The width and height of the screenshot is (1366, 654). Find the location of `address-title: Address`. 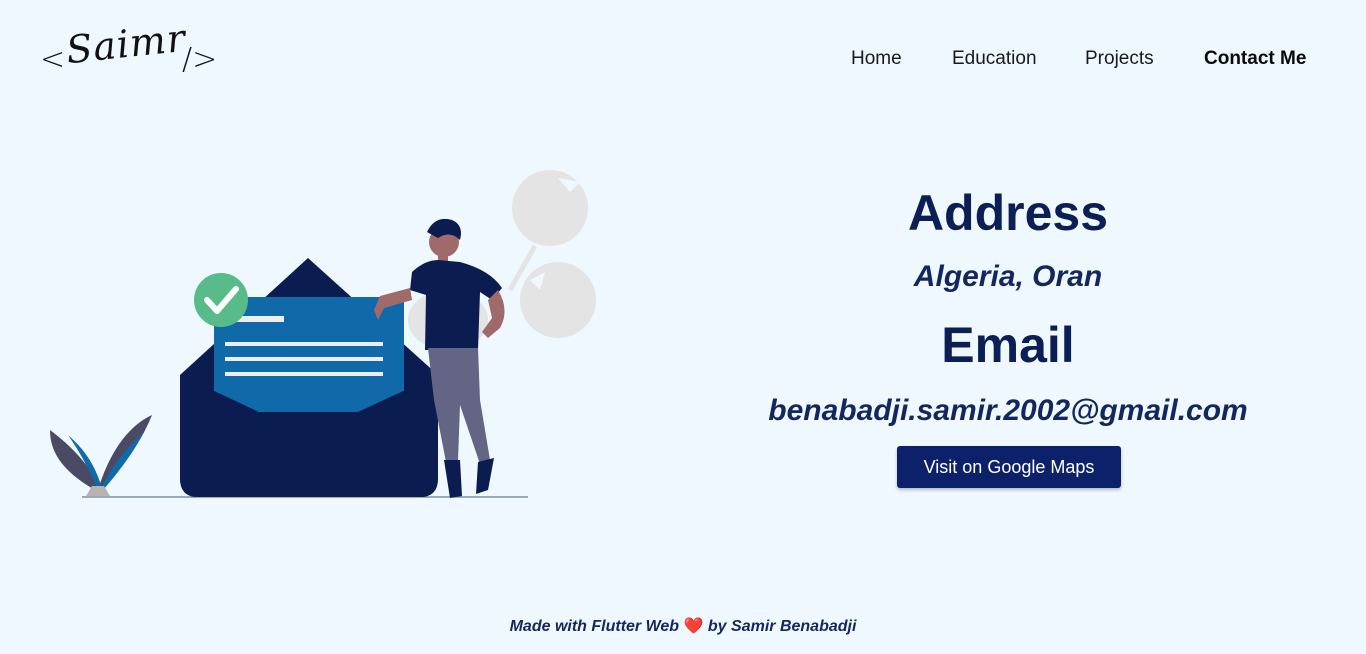

address-title: Address is located at coordinates (1008, 213).